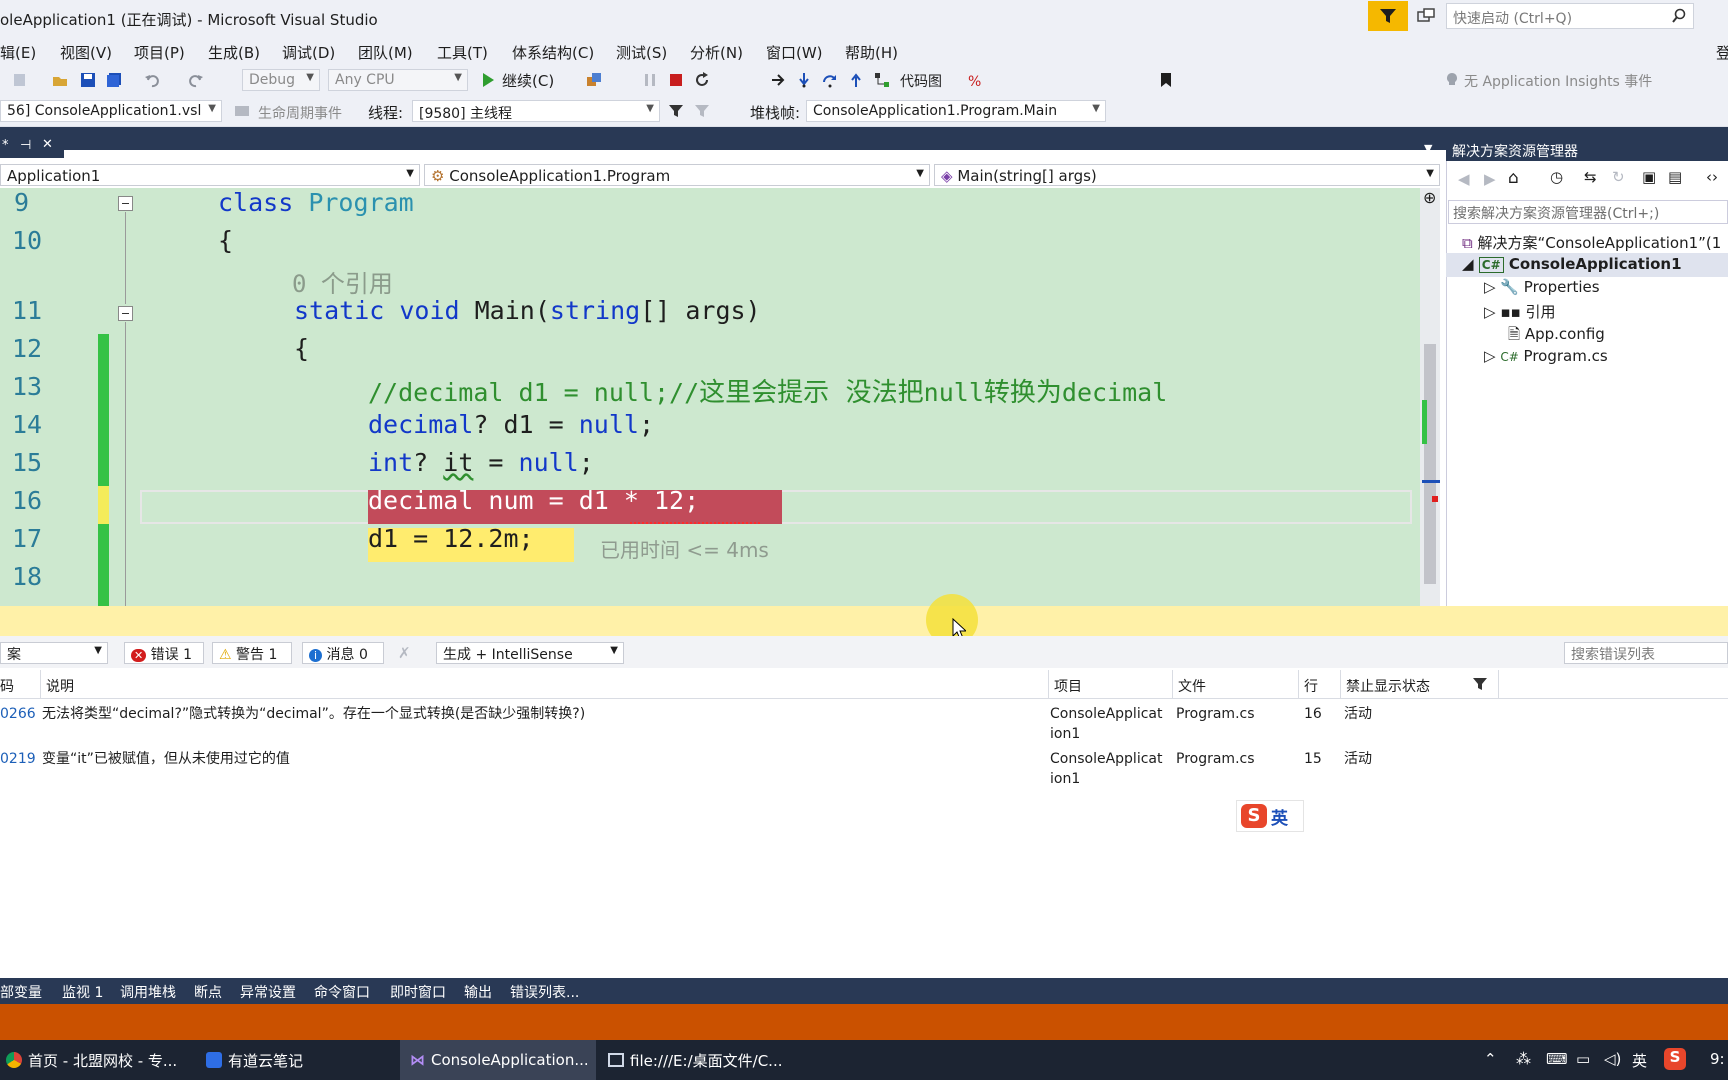 Image resolution: width=1728 pixels, height=1080 pixels. I want to click on stop-debugging-icon, so click(676, 80).